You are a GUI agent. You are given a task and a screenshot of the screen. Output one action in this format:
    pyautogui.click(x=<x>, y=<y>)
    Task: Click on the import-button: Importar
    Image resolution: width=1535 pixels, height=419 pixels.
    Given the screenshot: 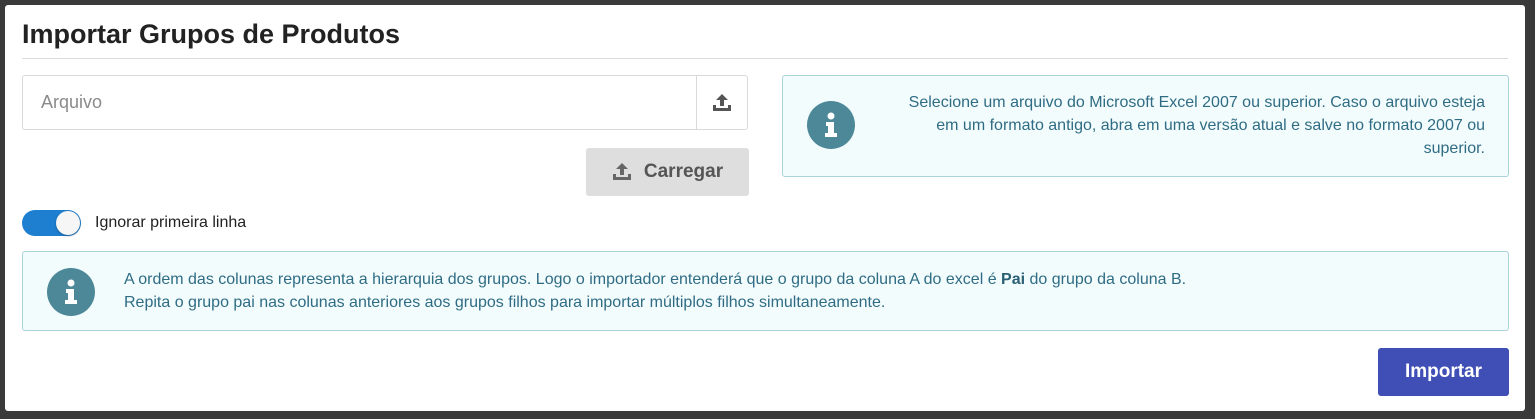 What is the action you would take?
    pyautogui.click(x=1443, y=372)
    